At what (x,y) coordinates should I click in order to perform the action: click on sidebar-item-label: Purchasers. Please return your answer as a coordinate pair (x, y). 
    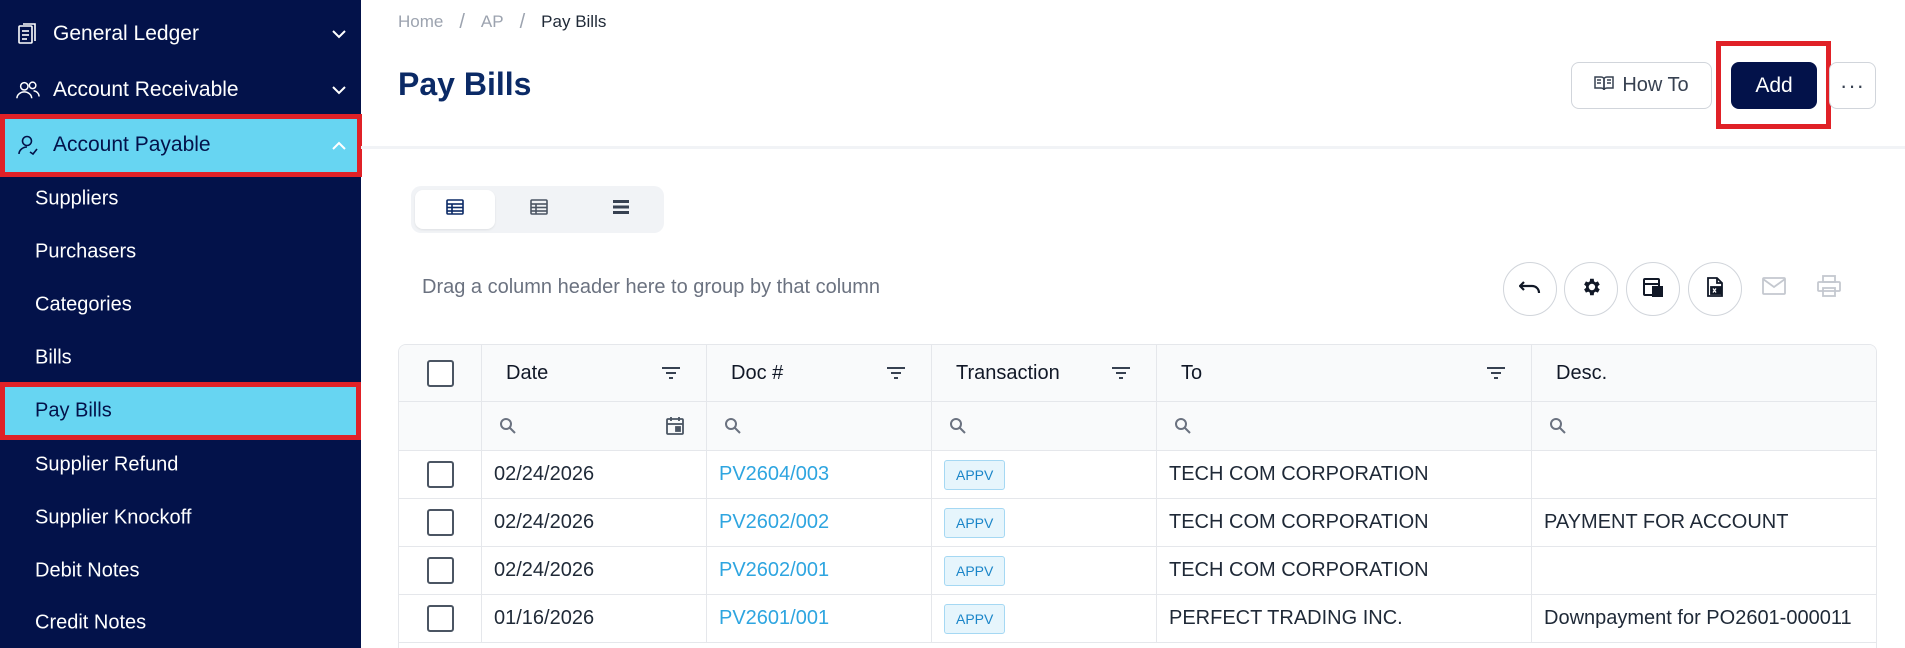
    Looking at the image, I should click on (86, 251).